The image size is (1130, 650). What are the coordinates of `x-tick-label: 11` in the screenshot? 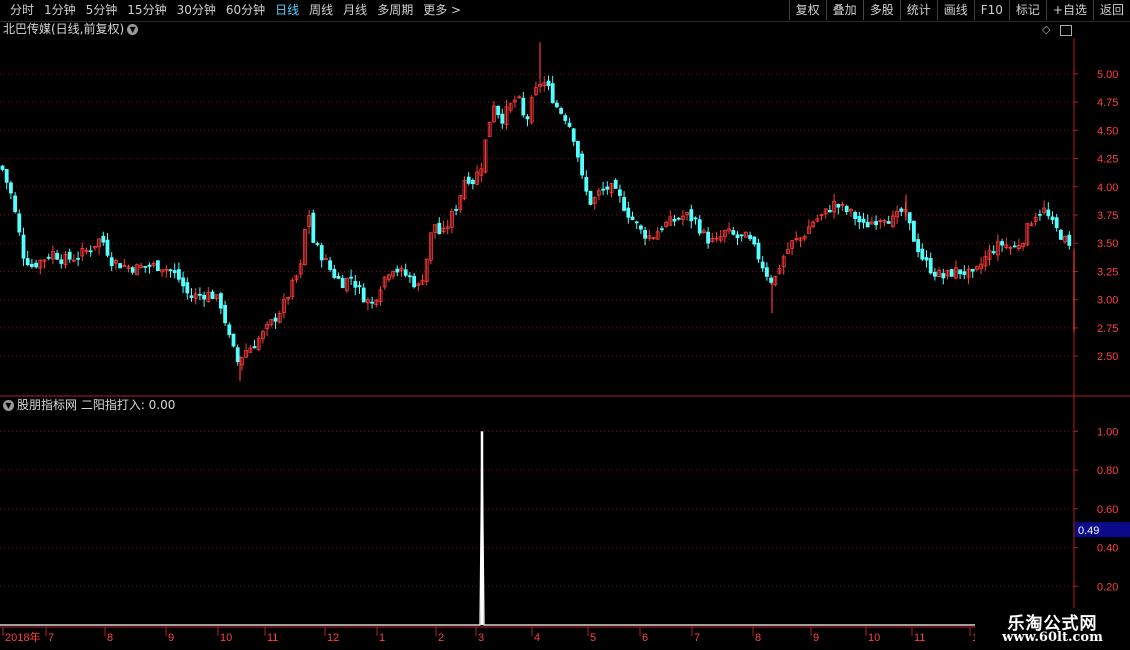 It's located at (919, 638).